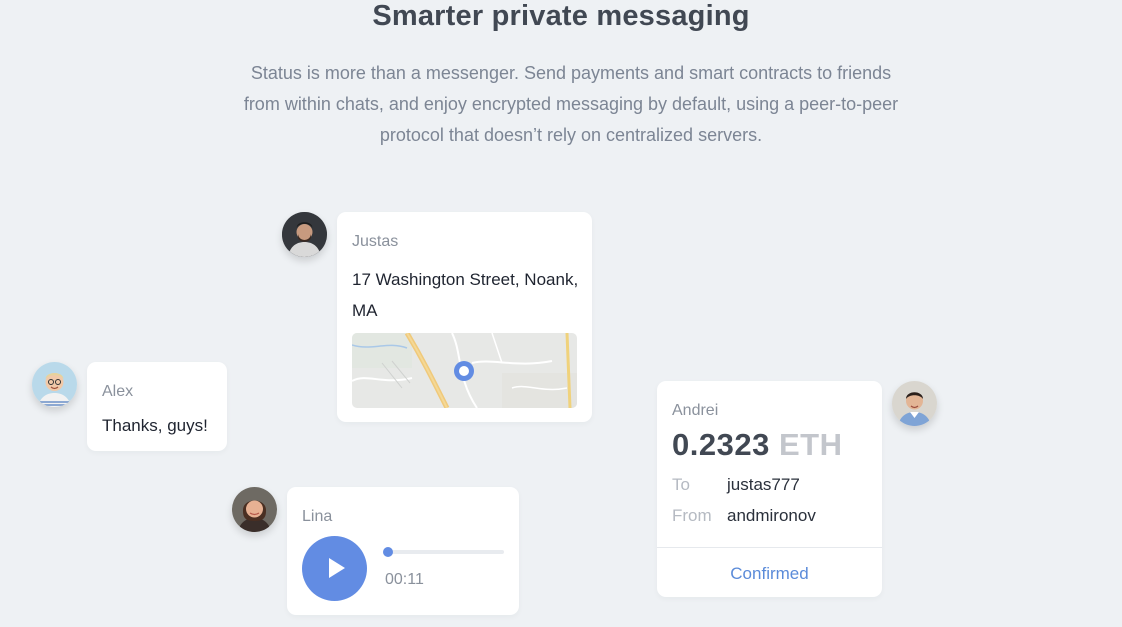  Describe the element at coordinates (254, 509) in the screenshot. I see `avatar-lina` at that location.